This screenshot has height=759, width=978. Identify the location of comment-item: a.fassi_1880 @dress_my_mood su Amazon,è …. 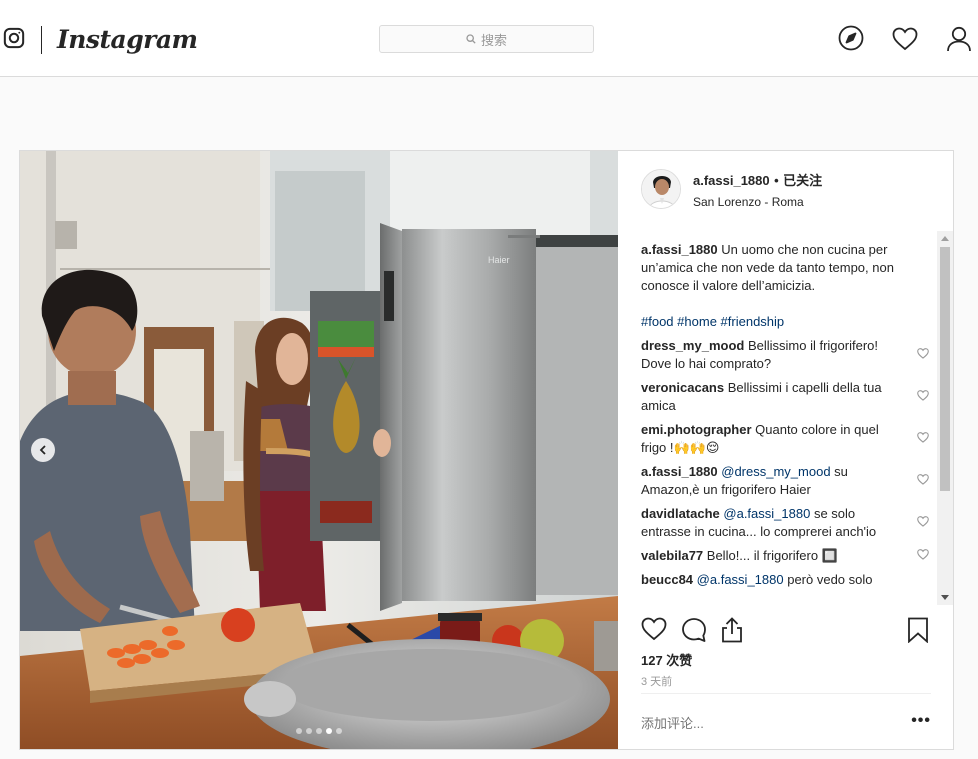
(786, 481).